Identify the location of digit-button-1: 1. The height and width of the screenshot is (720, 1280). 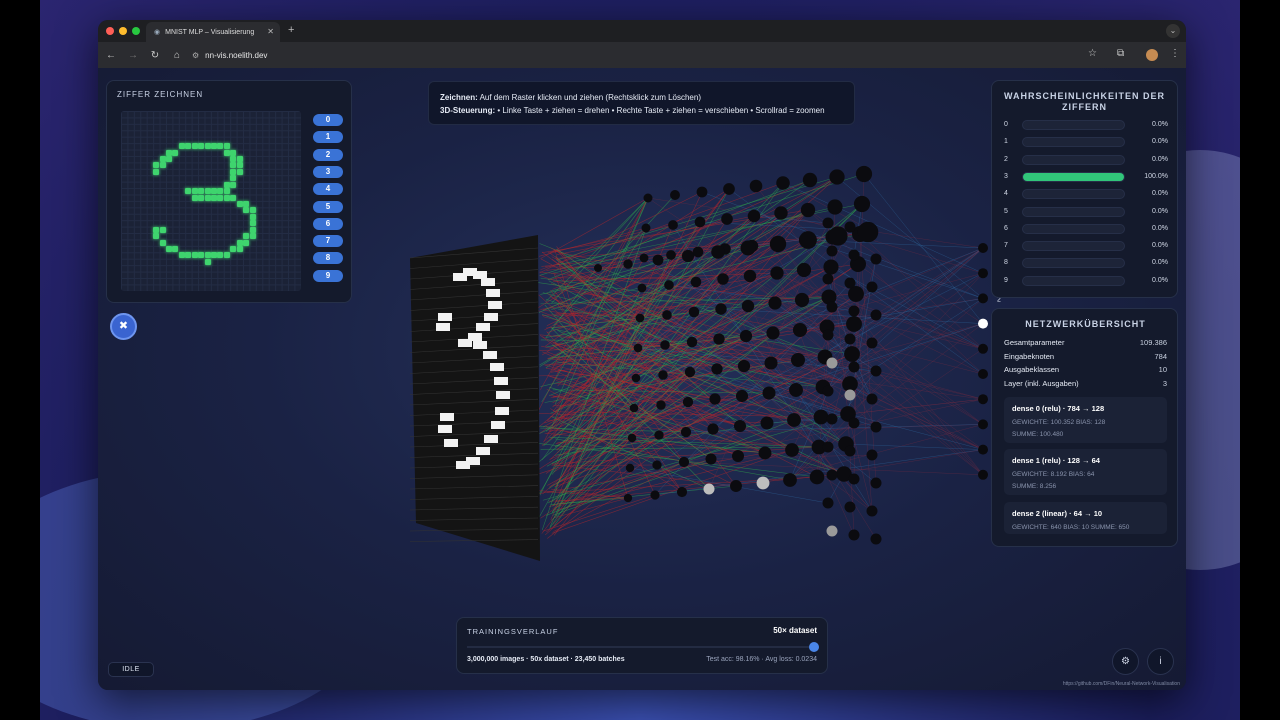
(328, 137).